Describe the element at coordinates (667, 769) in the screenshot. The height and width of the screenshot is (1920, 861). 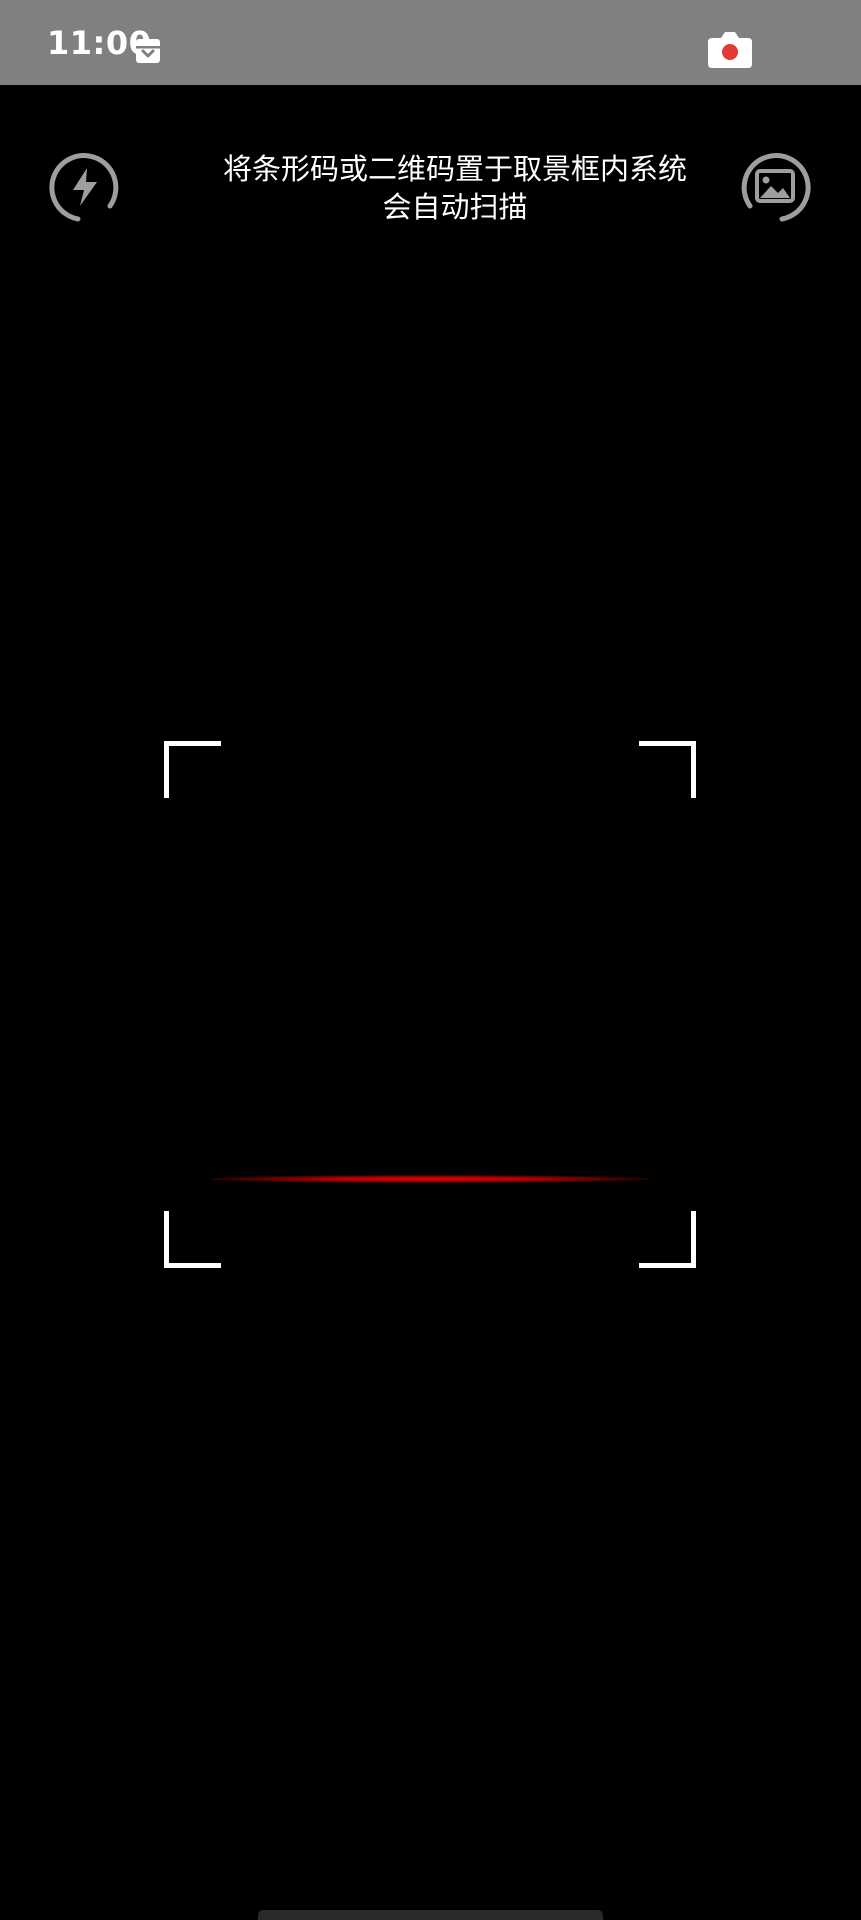
I see `viewfinder-corner-top-right` at that location.